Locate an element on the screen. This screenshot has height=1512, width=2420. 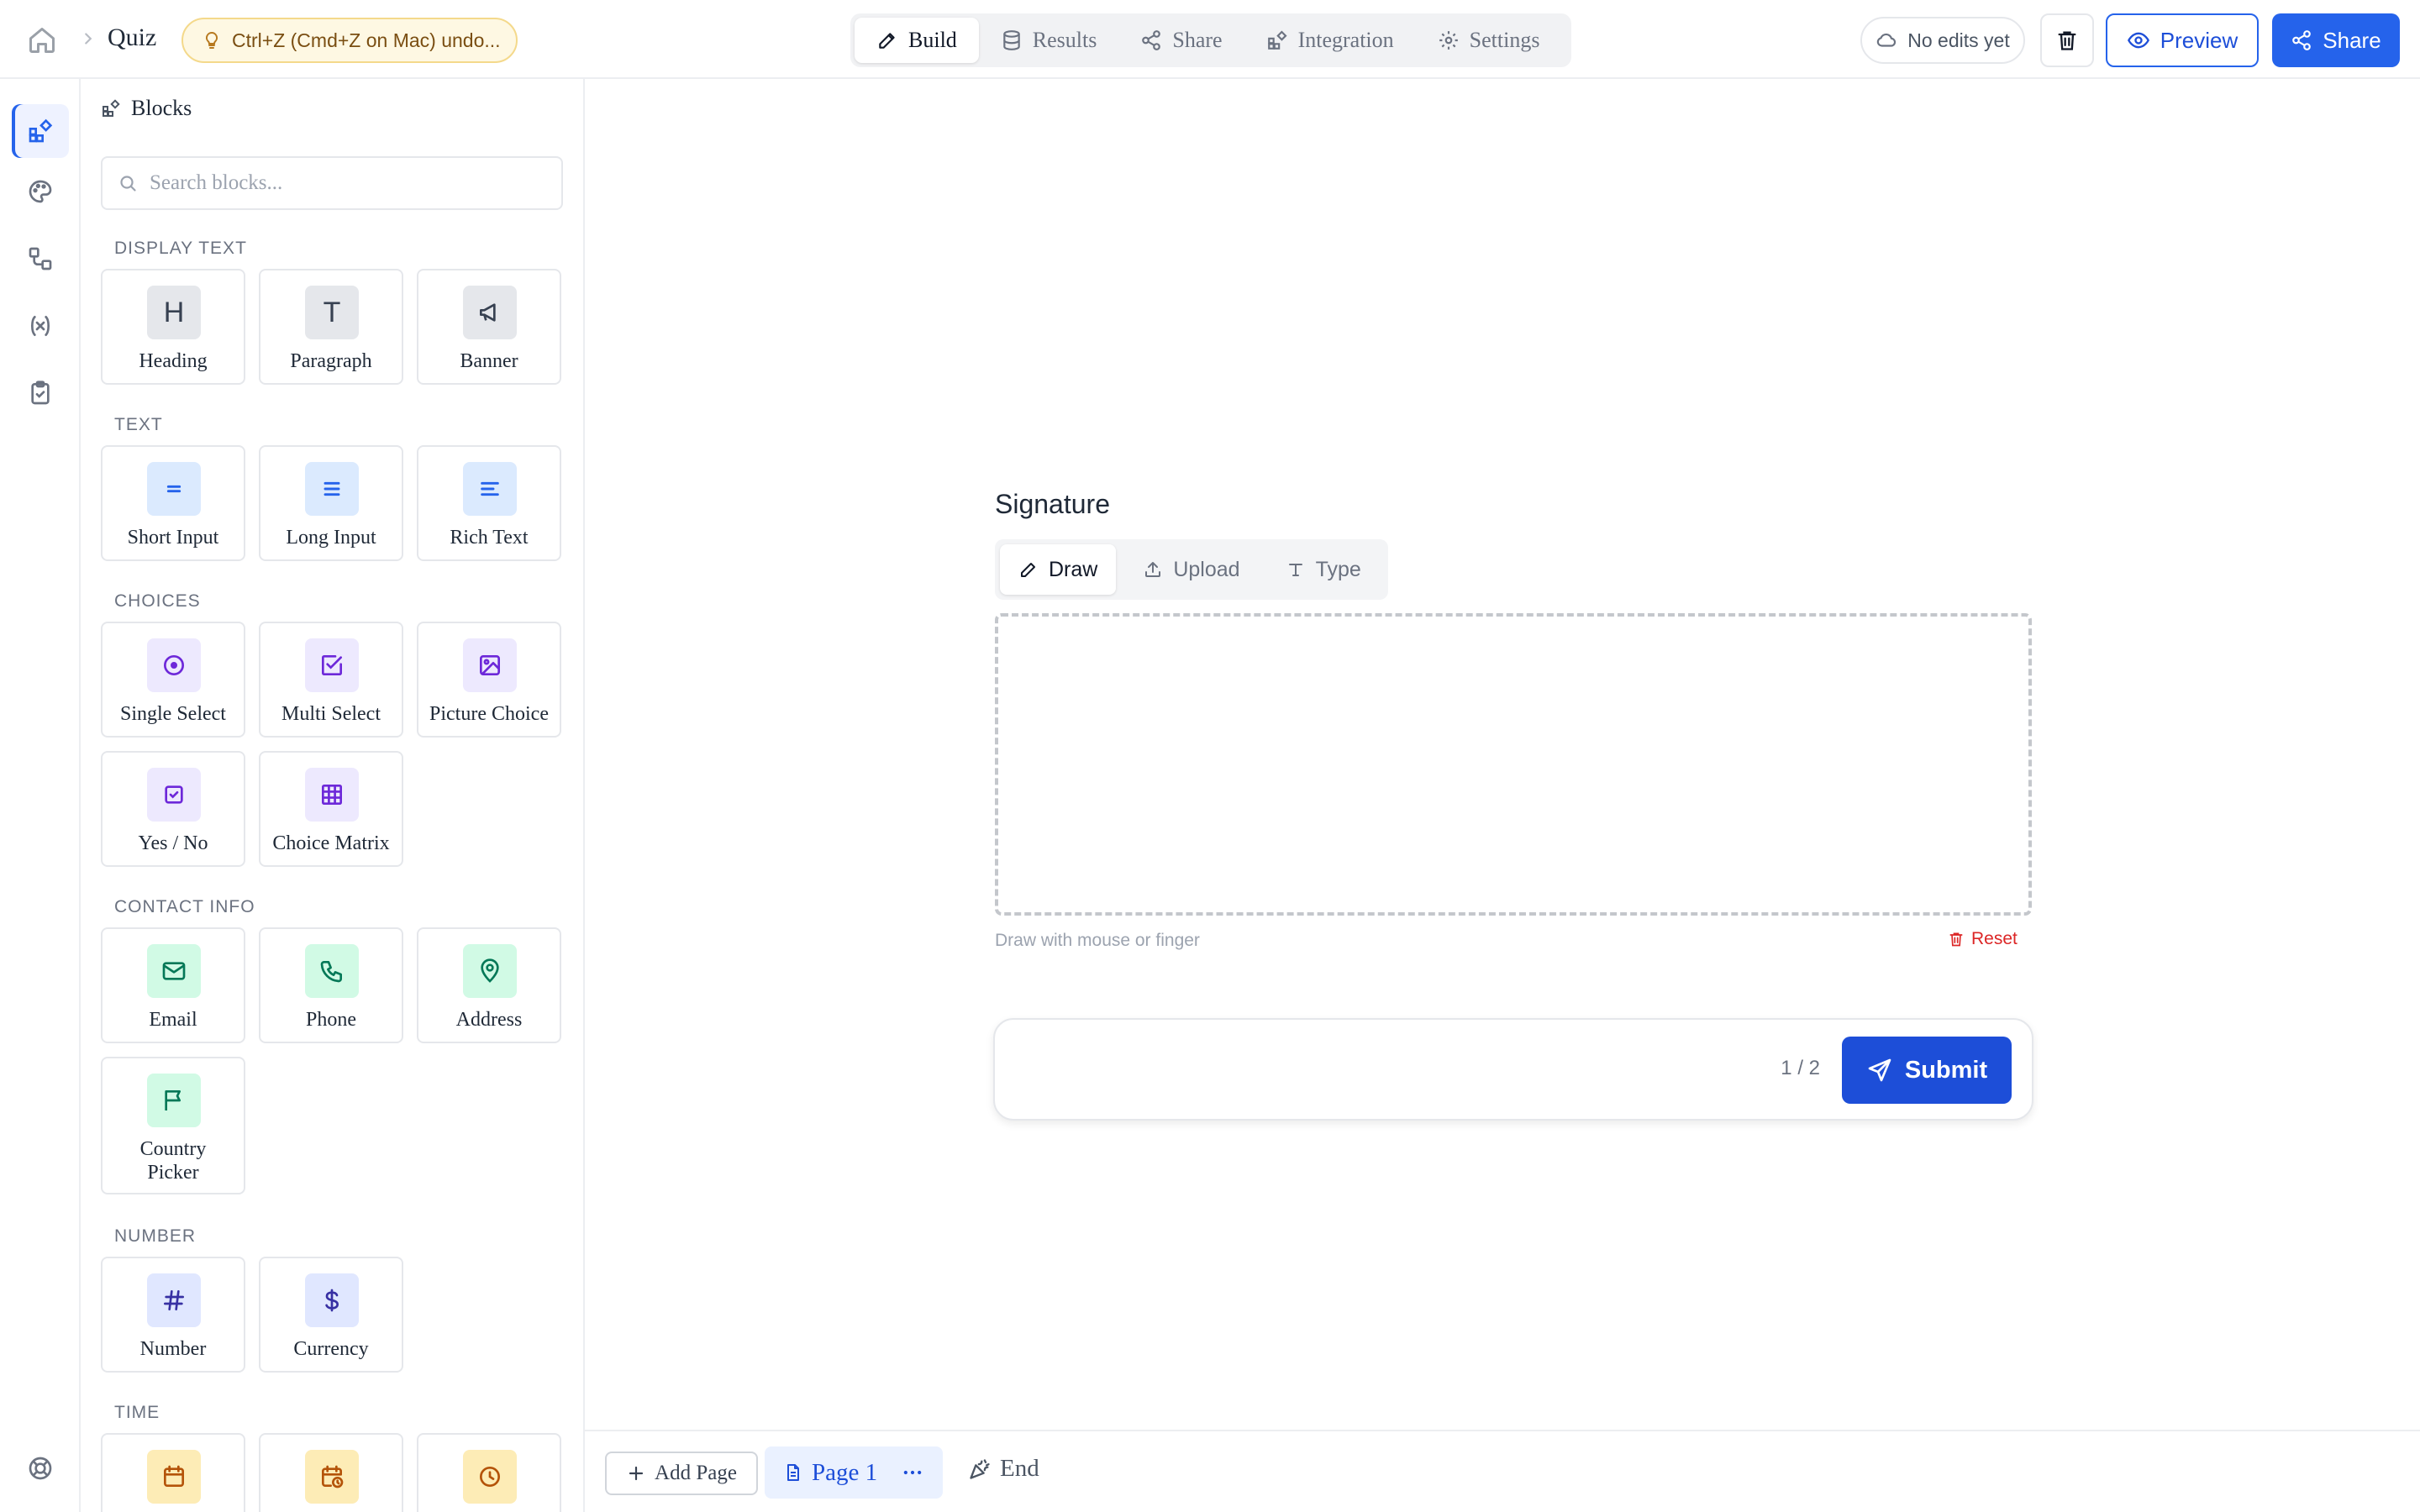
block-address: Address is located at coordinates (489, 985).